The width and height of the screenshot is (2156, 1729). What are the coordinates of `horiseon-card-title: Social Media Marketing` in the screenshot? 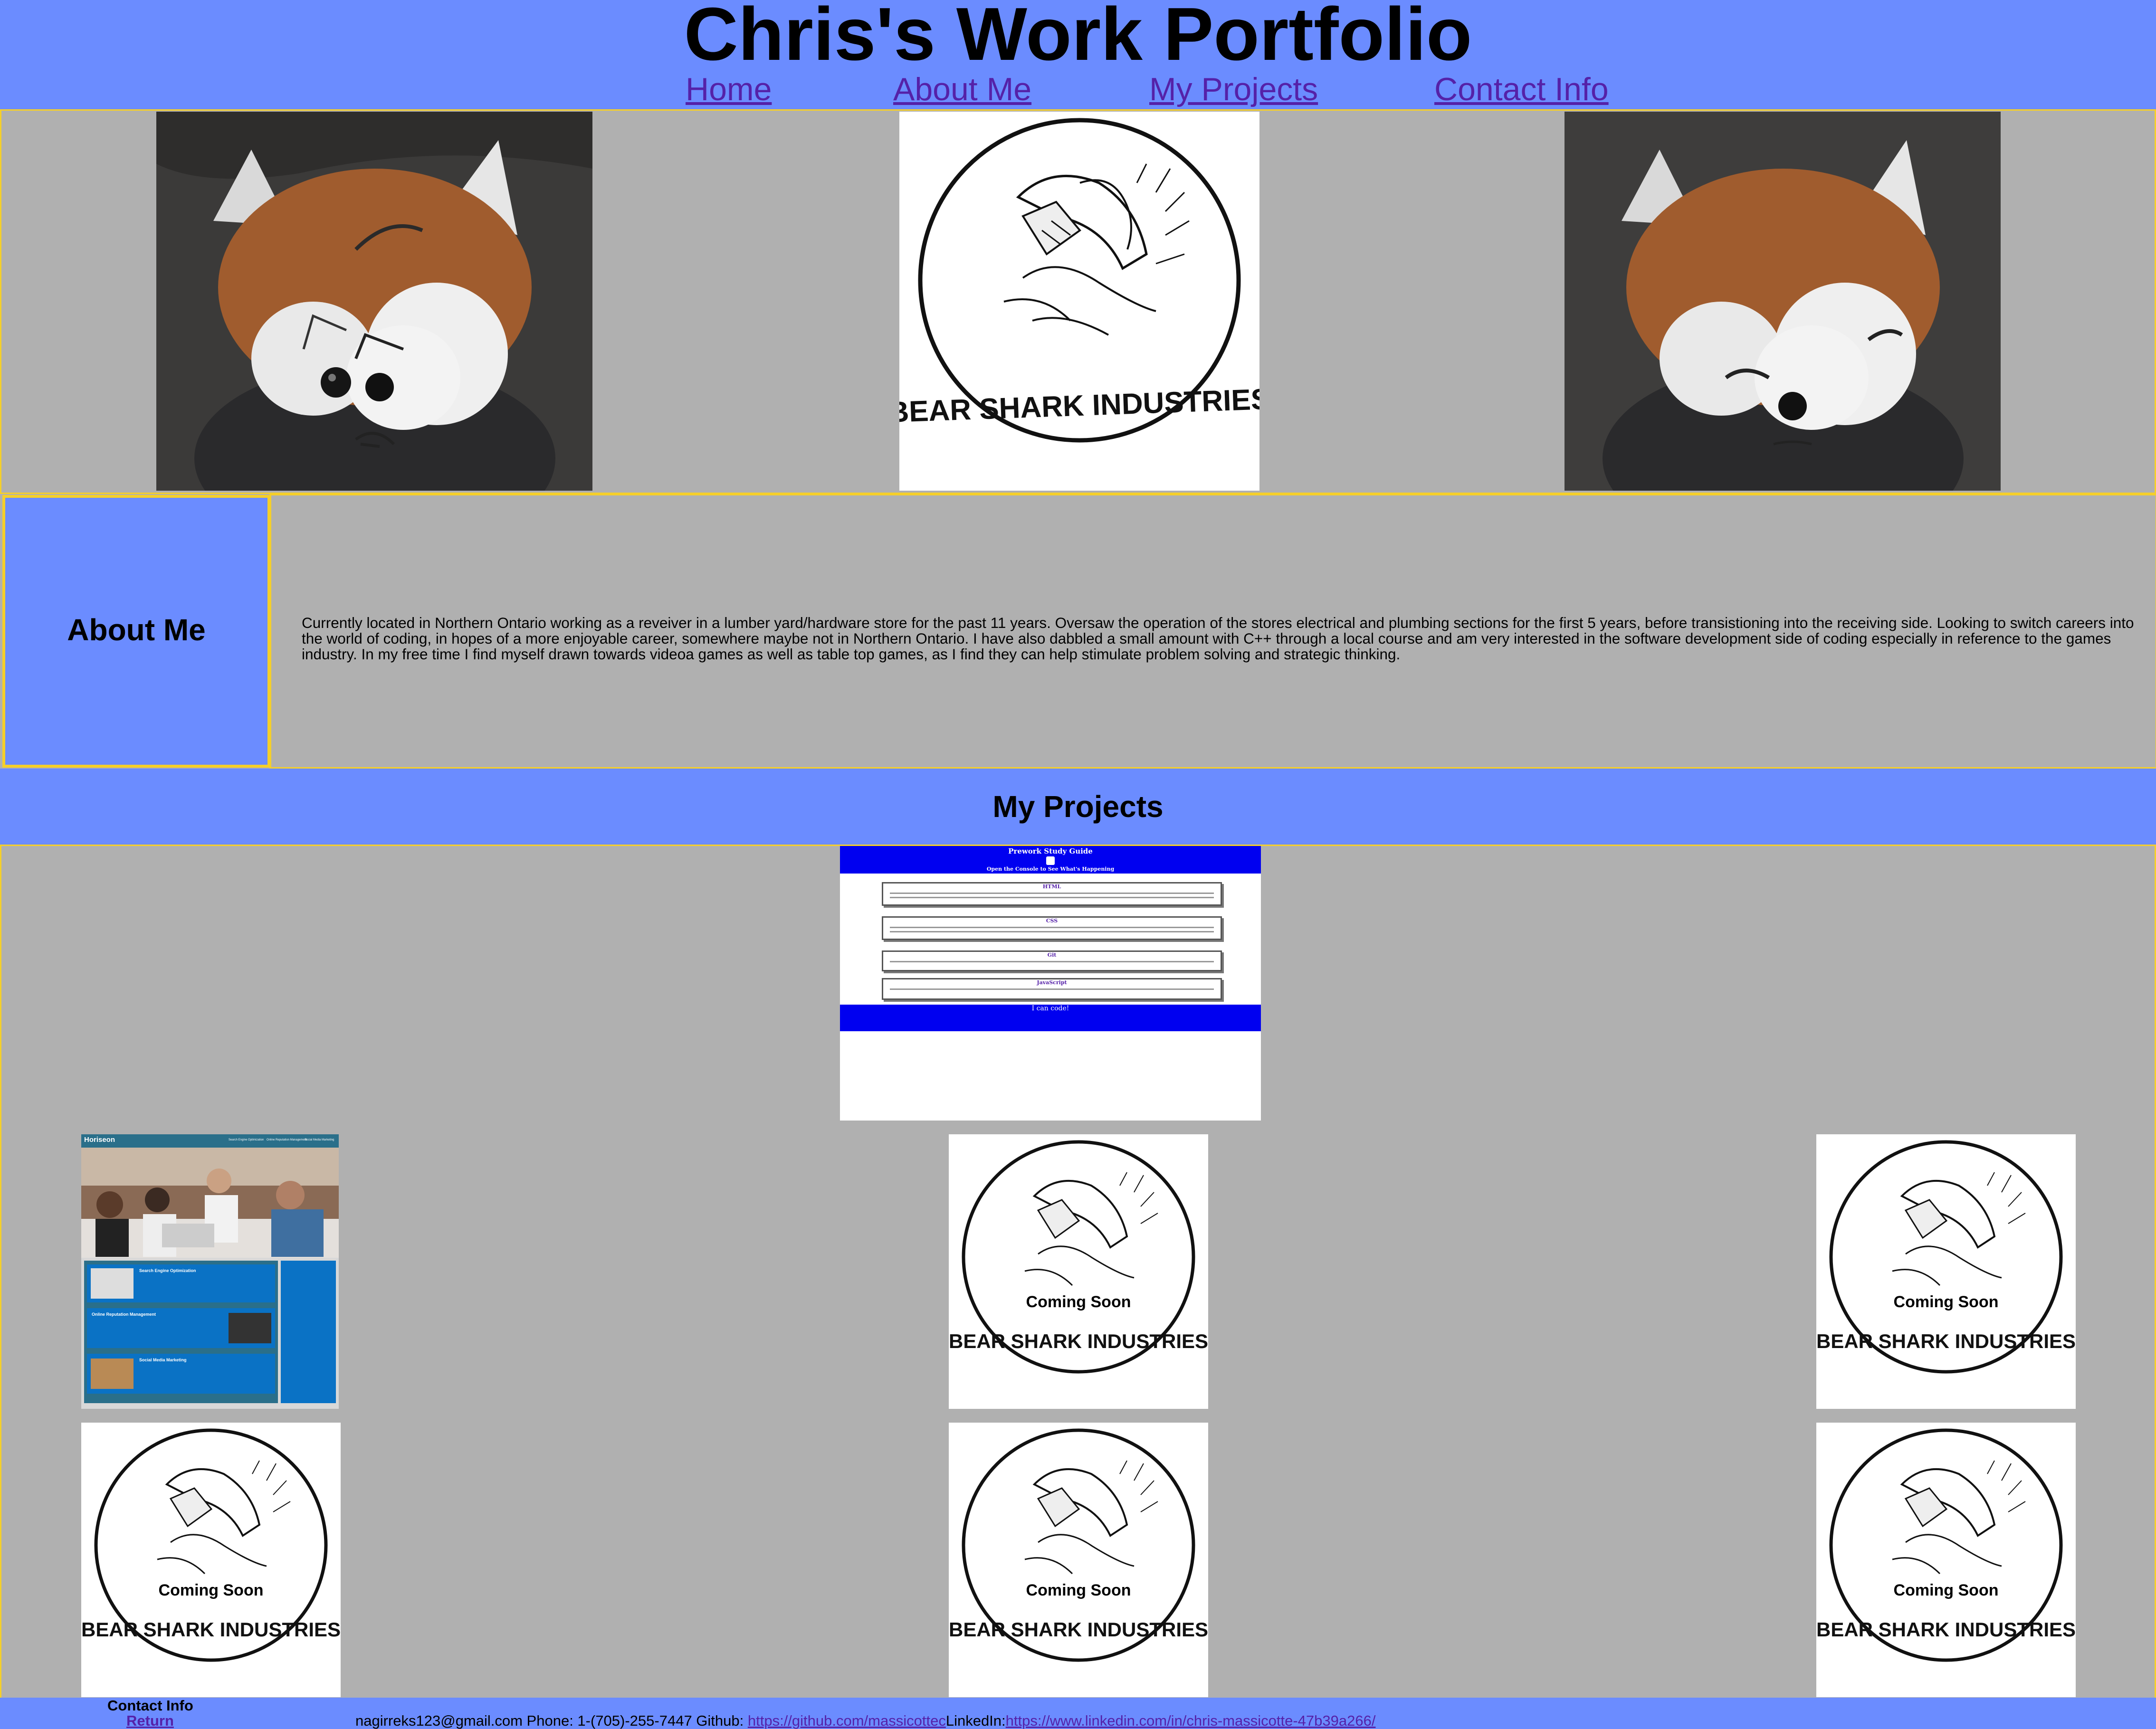 It's located at (163, 1360).